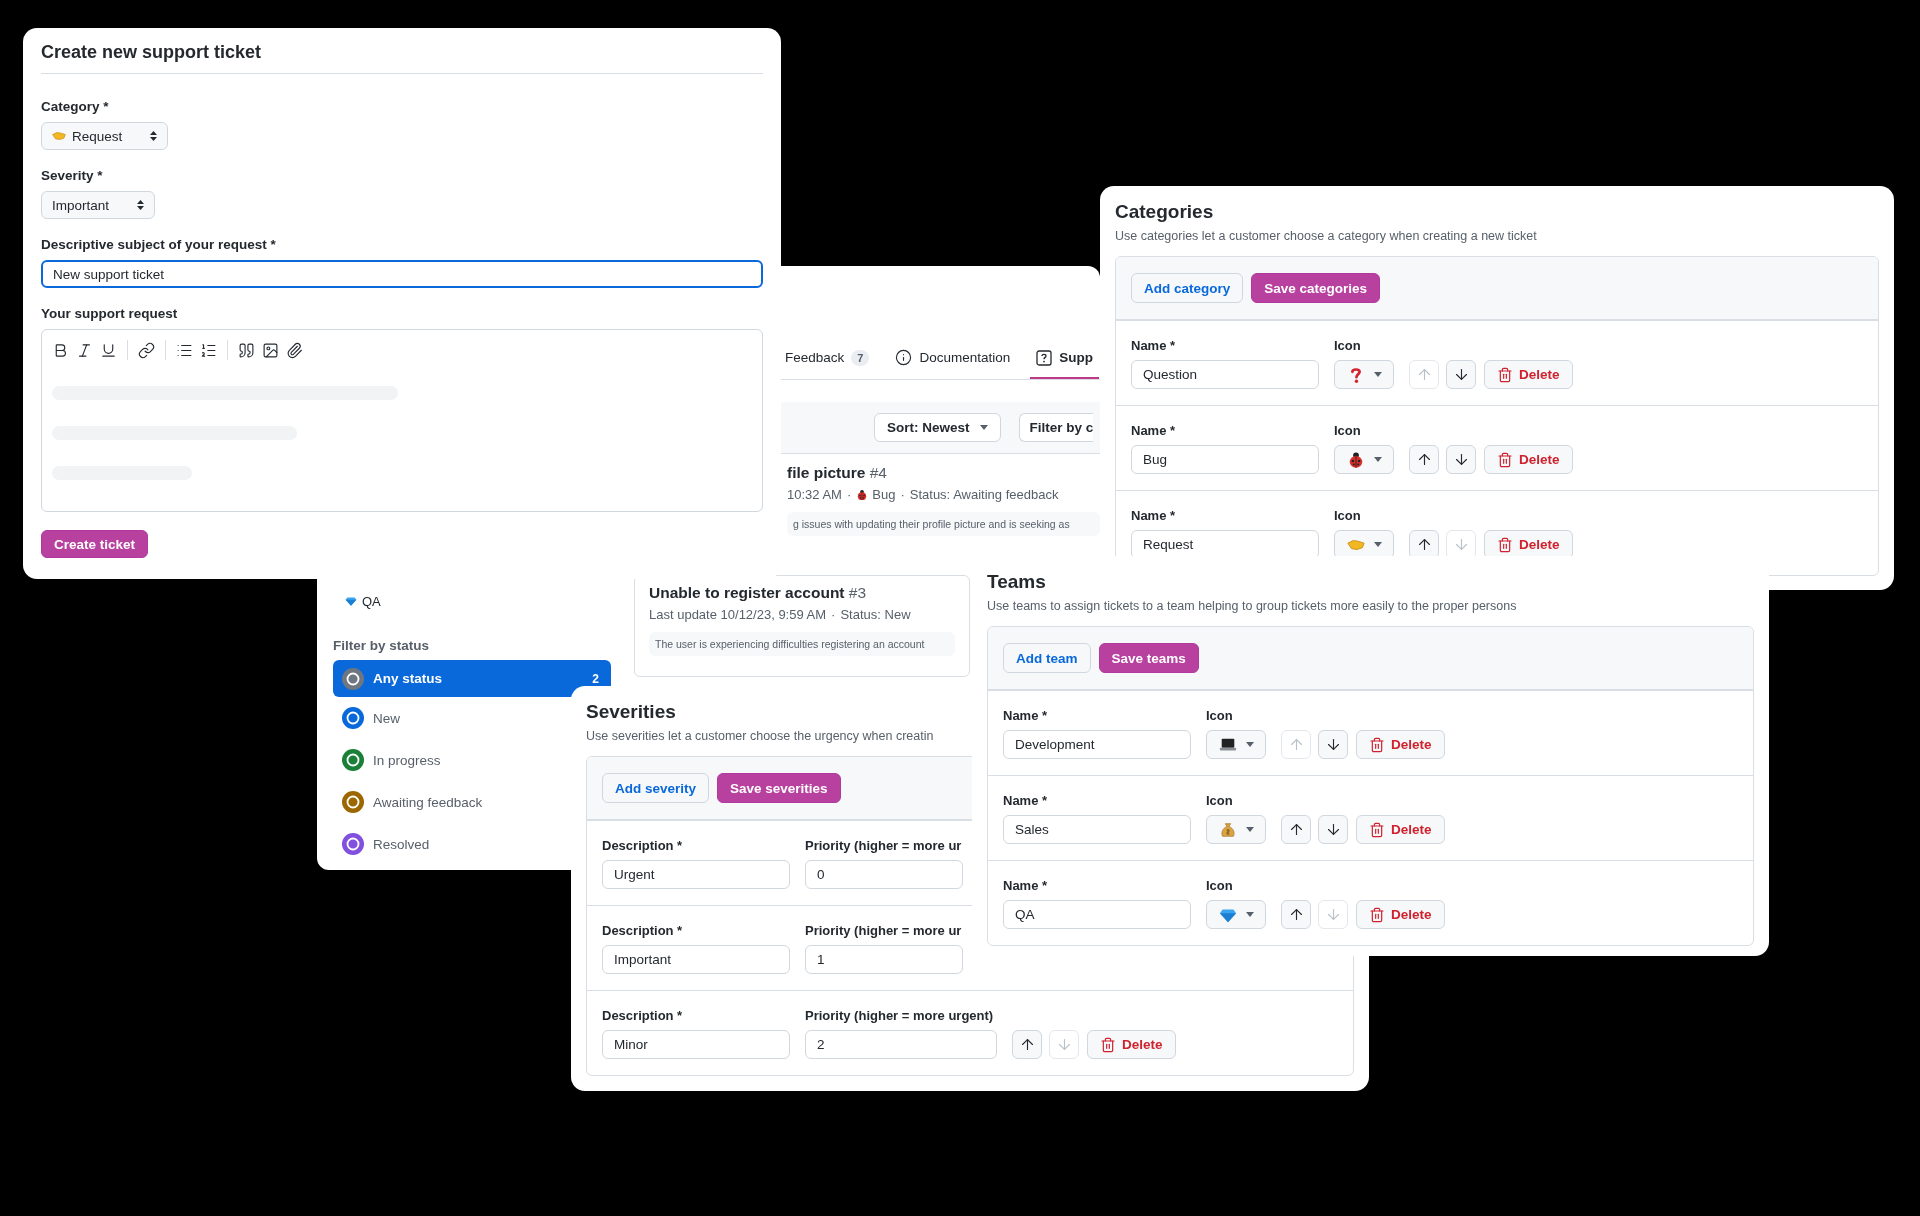 The height and width of the screenshot is (1216, 1920). I want to click on name-input: Development, so click(1097, 744).